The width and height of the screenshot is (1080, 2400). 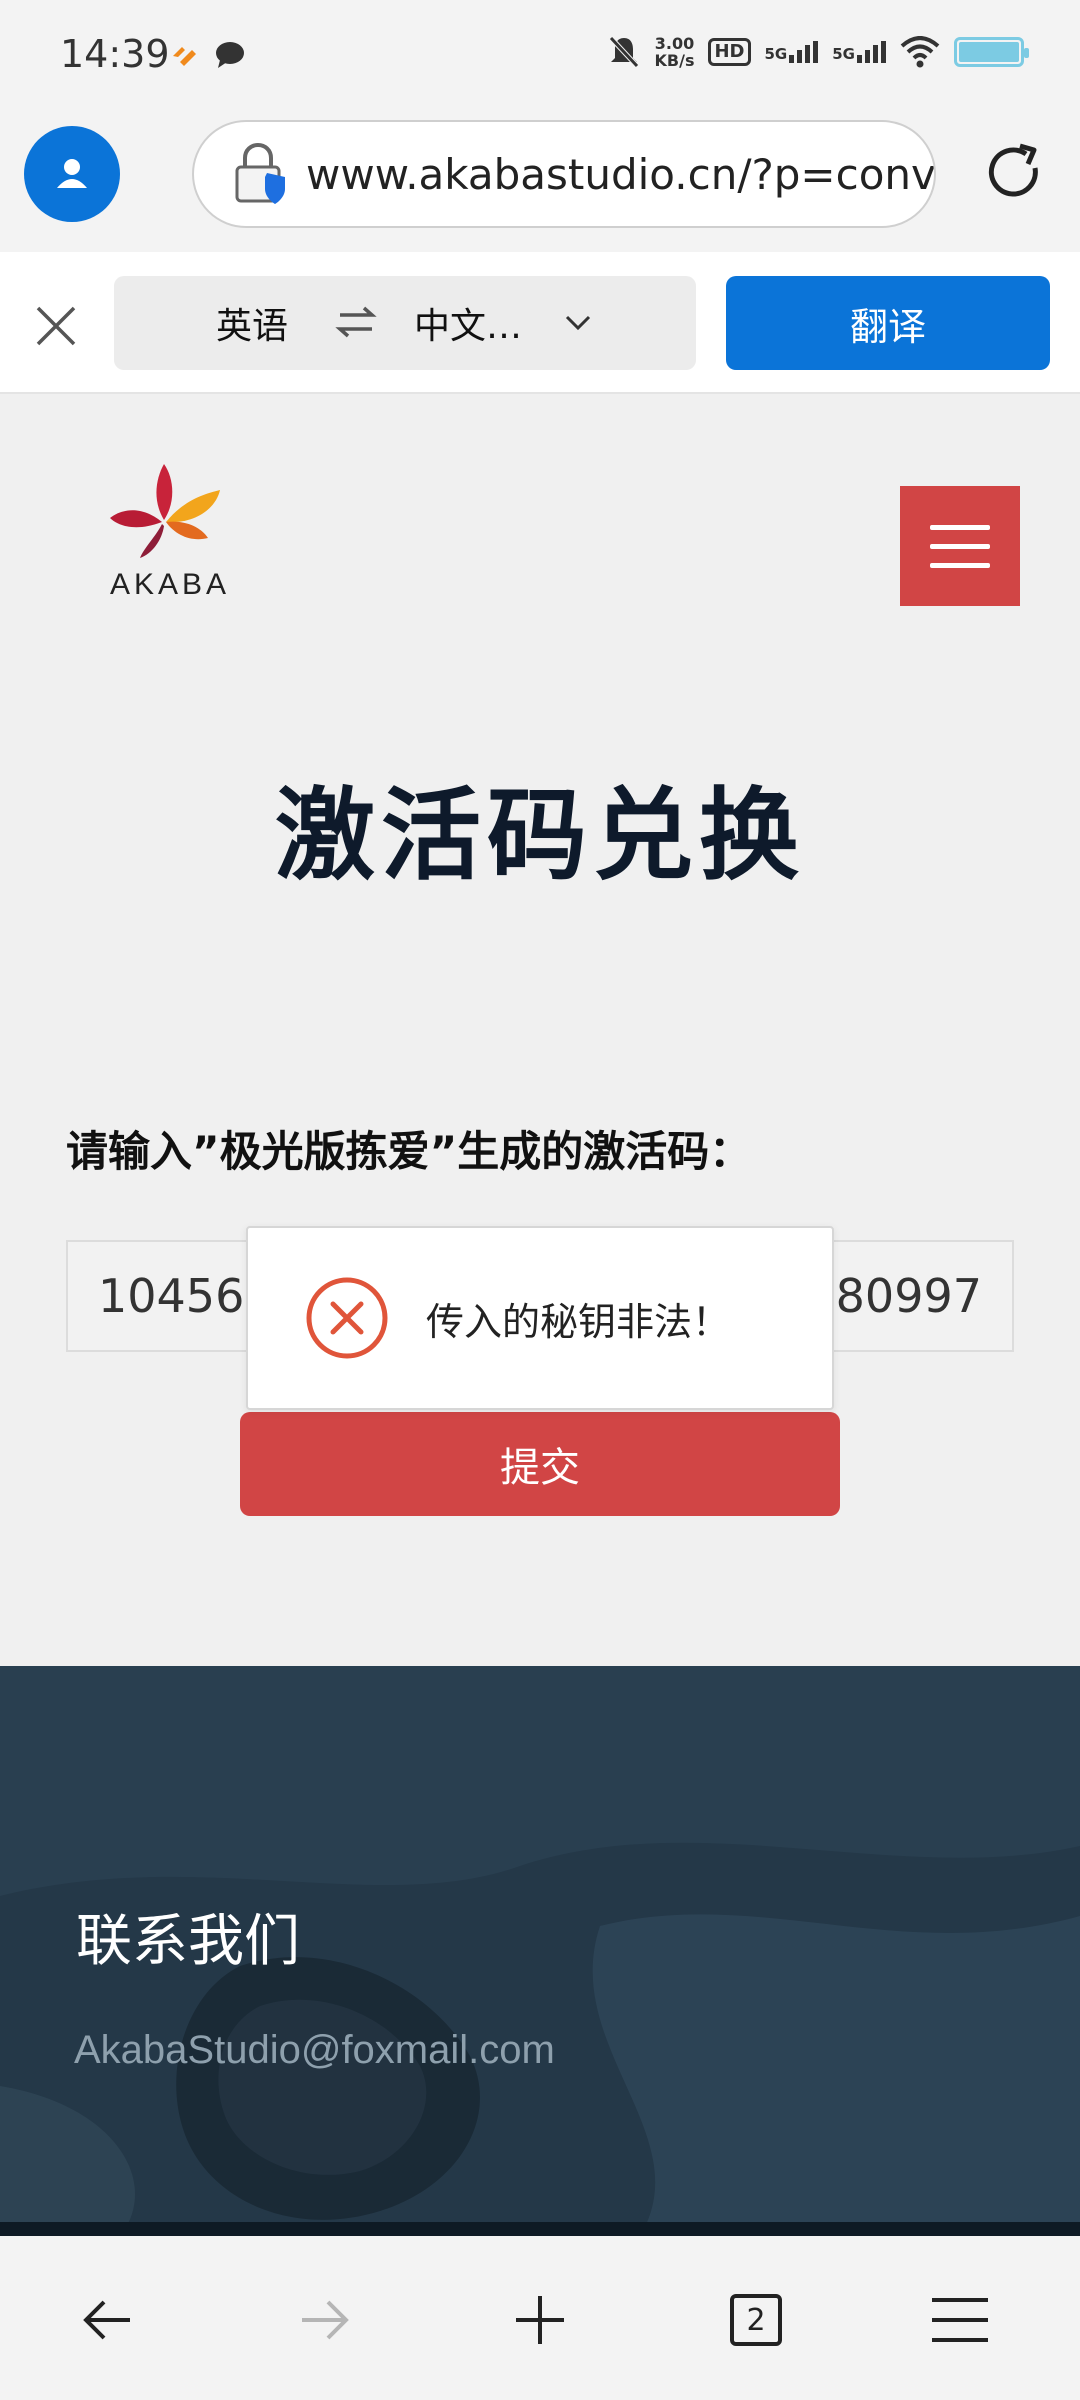 I want to click on tabs-button: 2, so click(x=756, y=2320).